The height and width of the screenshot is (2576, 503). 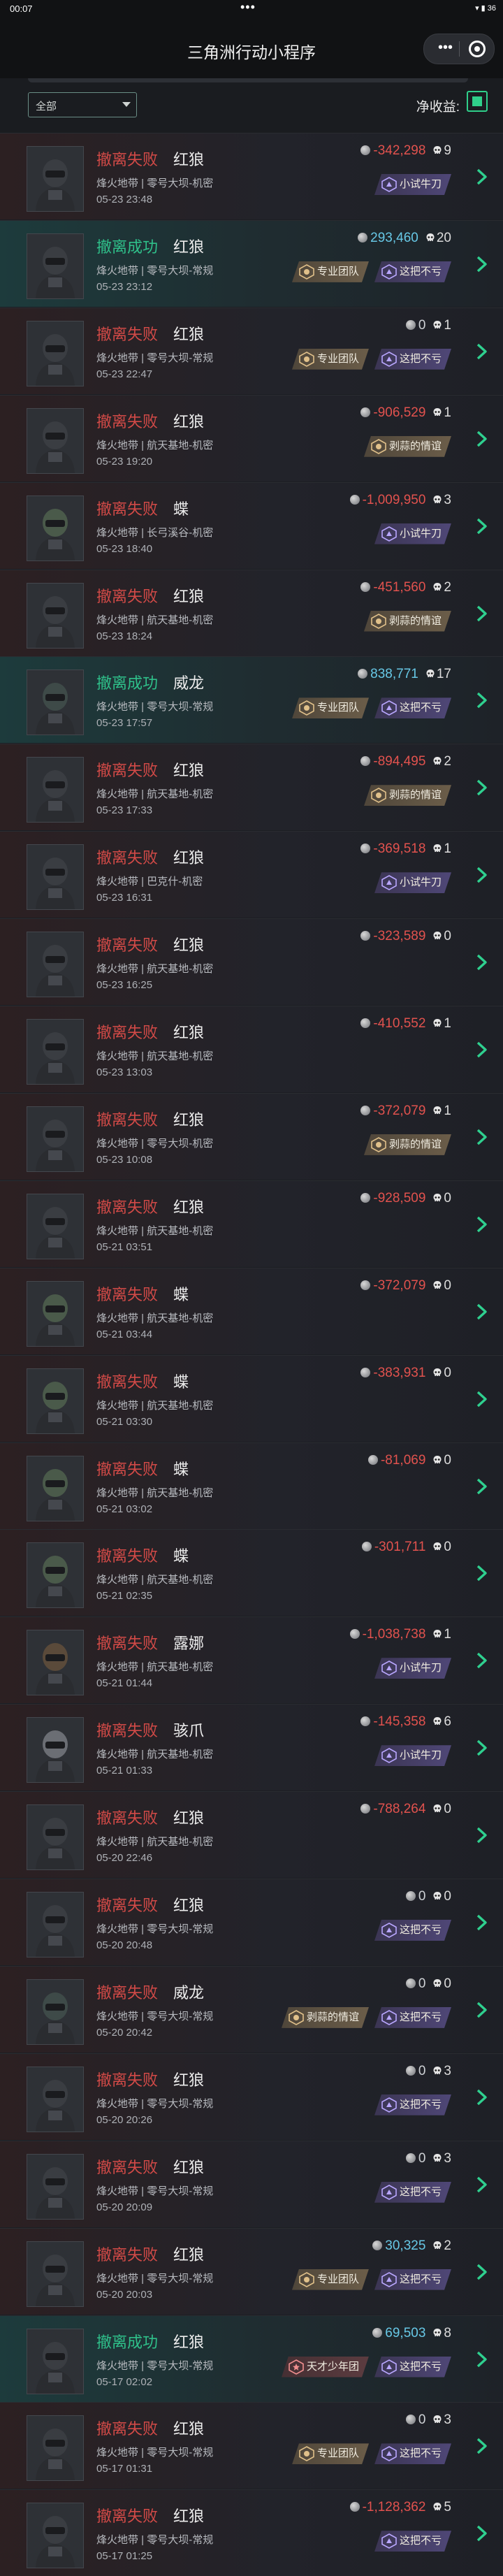 What do you see at coordinates (251, 2096) in the screenshot?
I see `match-record-row: 撤离失败 红狼 烽火地带 | 零号大坝-常规 05-20 20:26 0 3 这把不亏` at bounding box center [251, 2096].